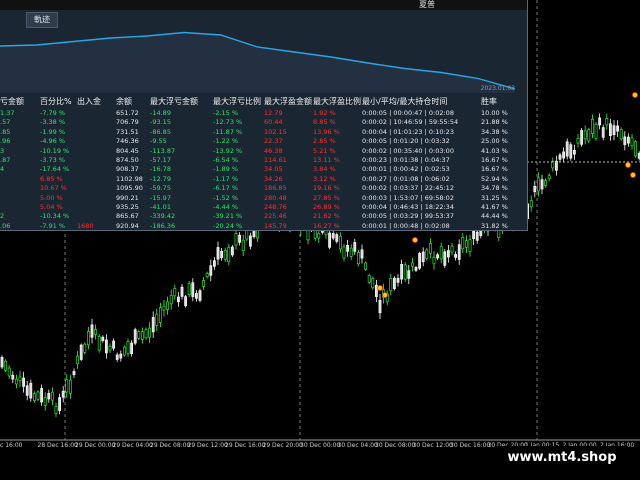 The height and width of the screenshot is (480, 640). Describe the element at coordinates (470, 445) in the screenshot. I see `time-tick-label: 30 Dec 16:00` at that location.